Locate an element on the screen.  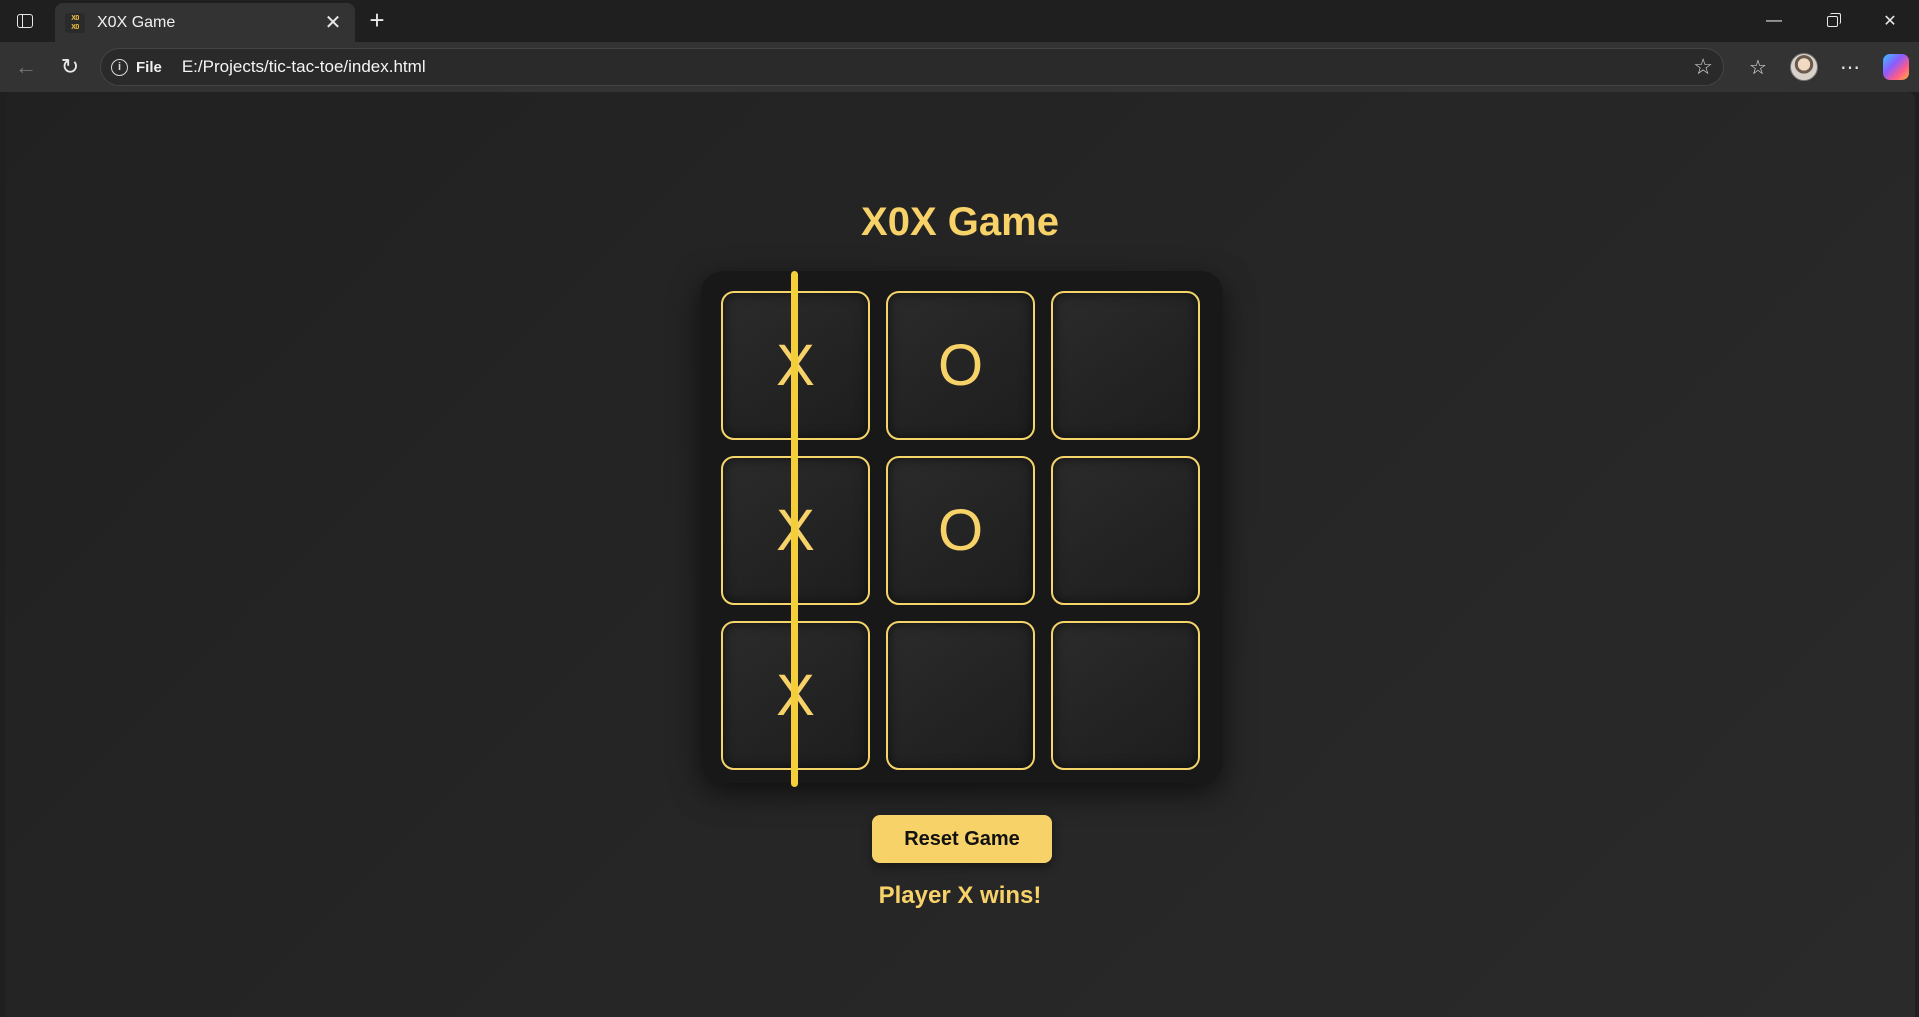
browser-titlebar: X0 X0 X0X Game ✕ + — ✕ is located at coordinates (959, 21).